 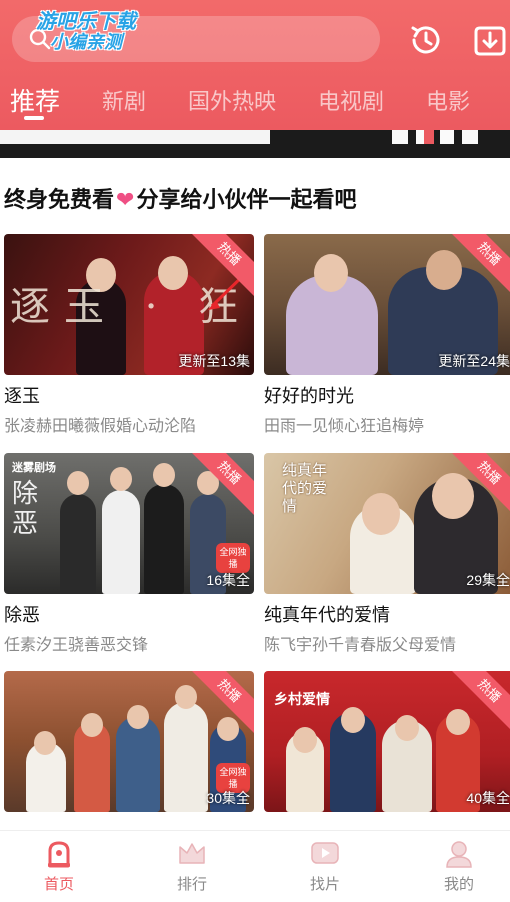 I want to click on tab-movies: 电影, so click(x=448, y=100).